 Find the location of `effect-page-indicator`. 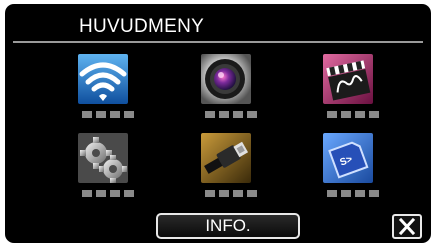

effect-page-indicator is located at coordinates (353, 114).